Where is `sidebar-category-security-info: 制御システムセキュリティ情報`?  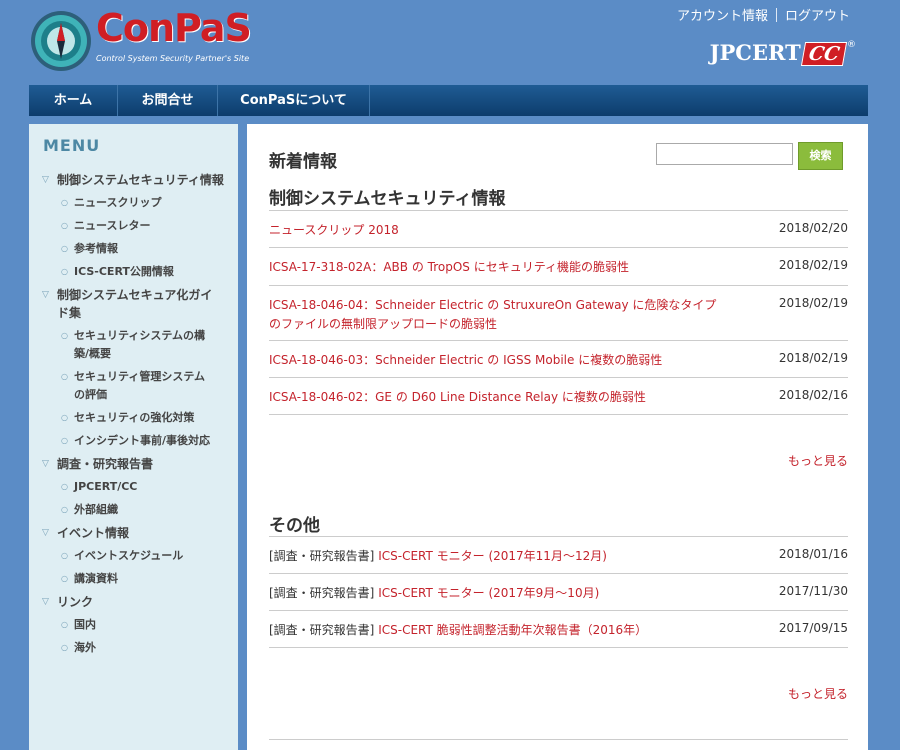
sidebar-category-security-info: 制御システムセキュリティ情報 is located at coordinates (126, 180).